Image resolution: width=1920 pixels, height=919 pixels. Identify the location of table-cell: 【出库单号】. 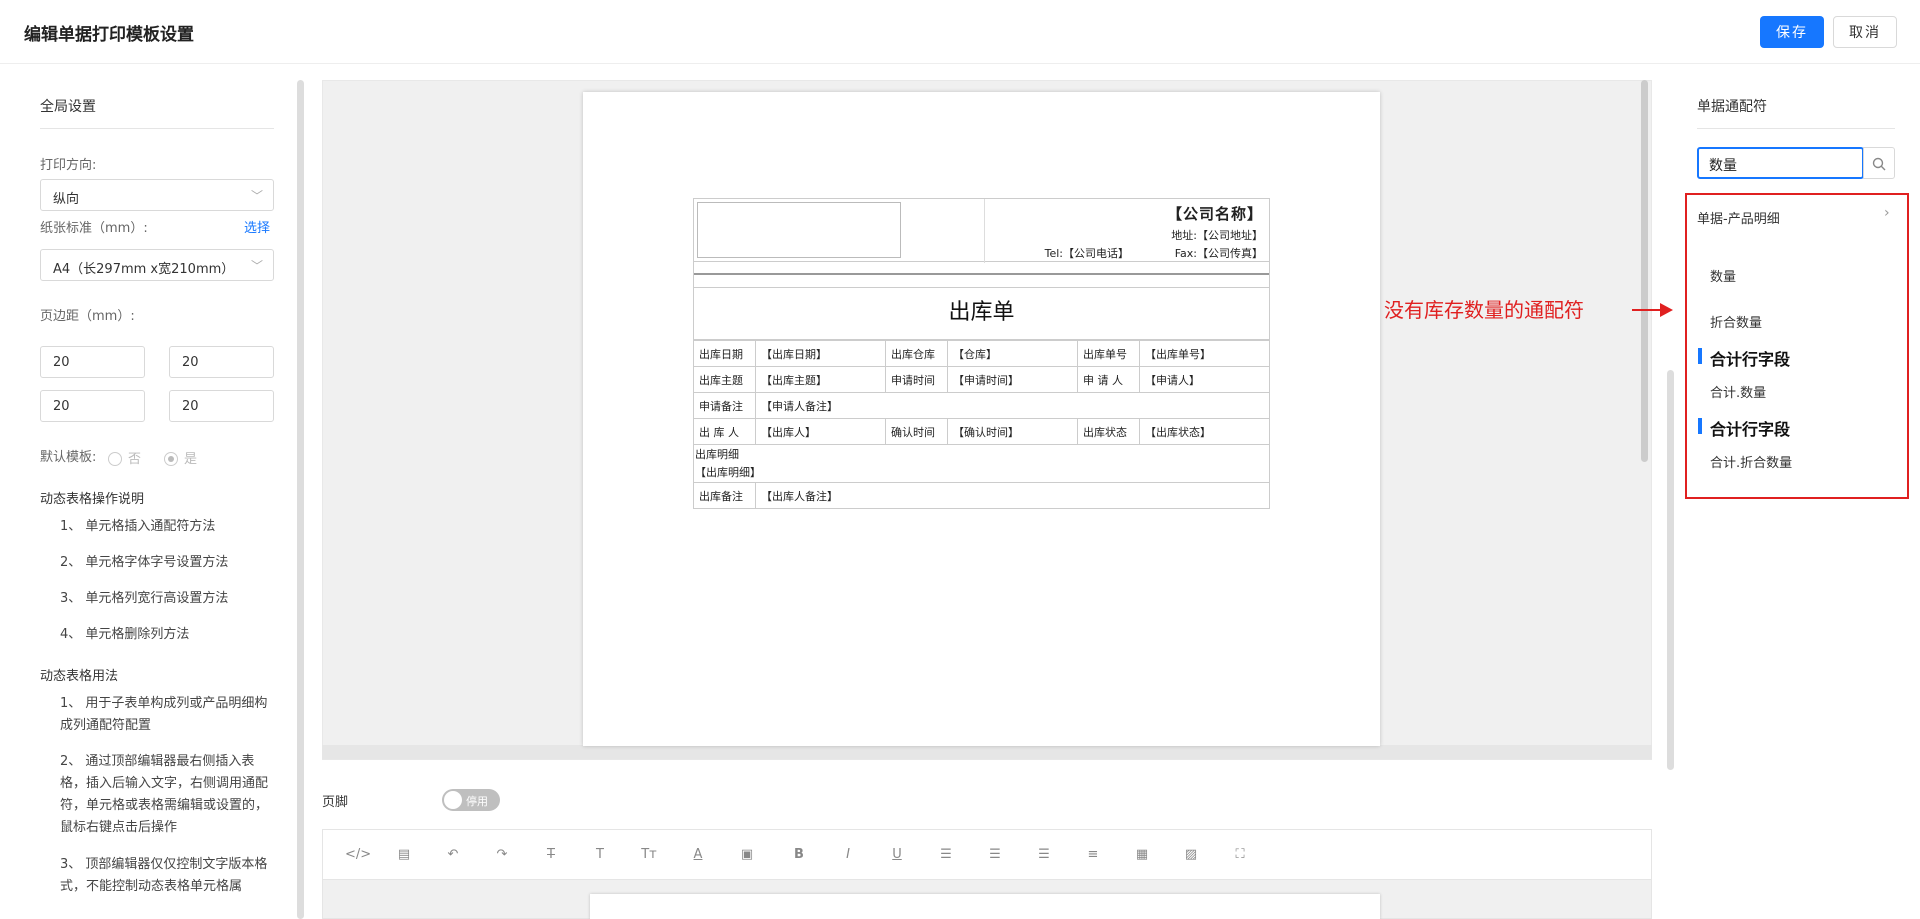
(1204, 353).